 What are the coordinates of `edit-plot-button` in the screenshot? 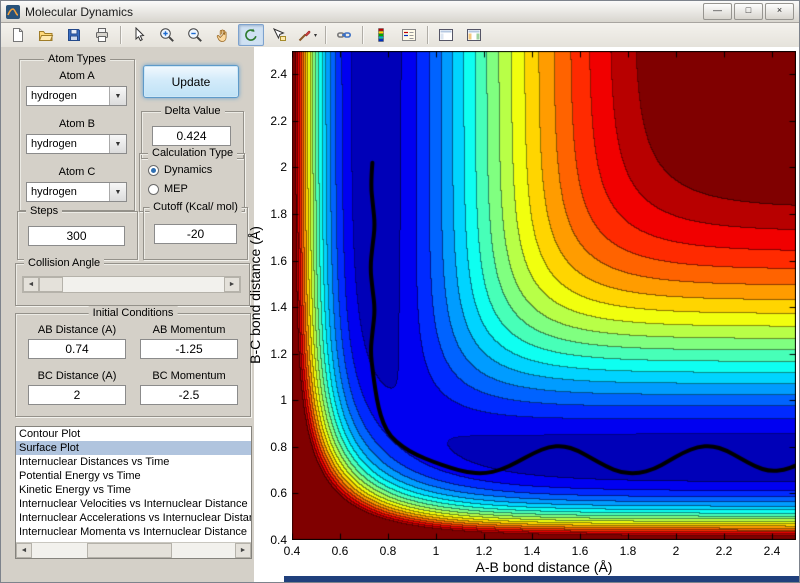 It's located at (139, 35).